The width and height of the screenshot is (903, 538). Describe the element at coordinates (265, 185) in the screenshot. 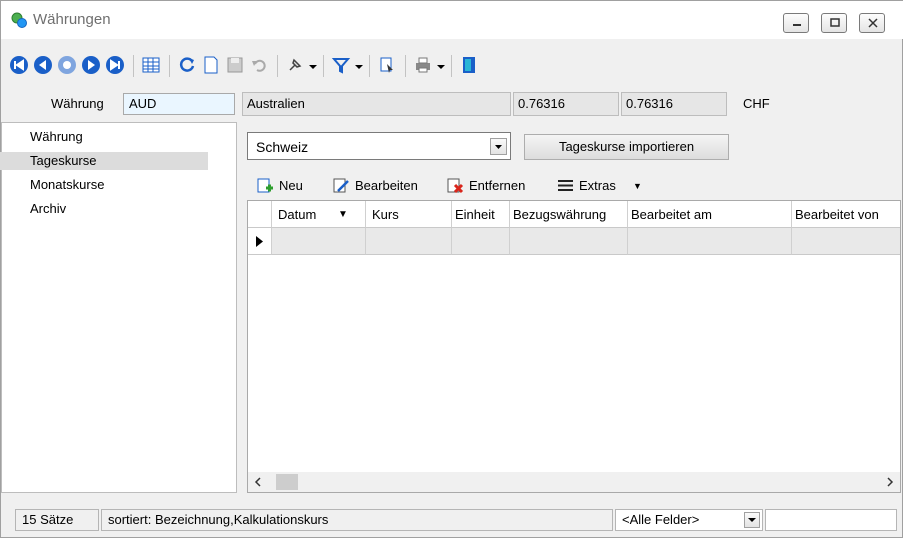

I see `add-icon` at that location.